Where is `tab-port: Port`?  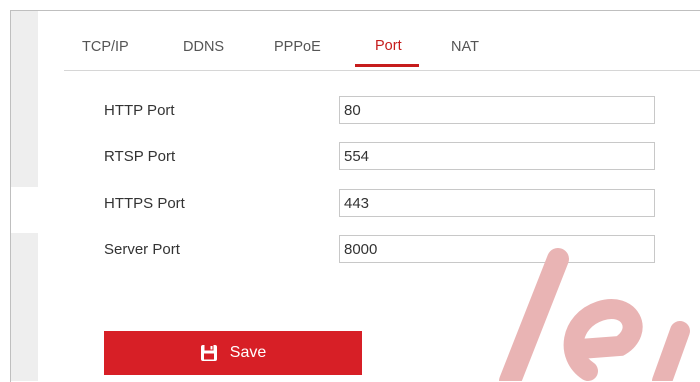 tab-port: Port is located at coordinates (388, 46).